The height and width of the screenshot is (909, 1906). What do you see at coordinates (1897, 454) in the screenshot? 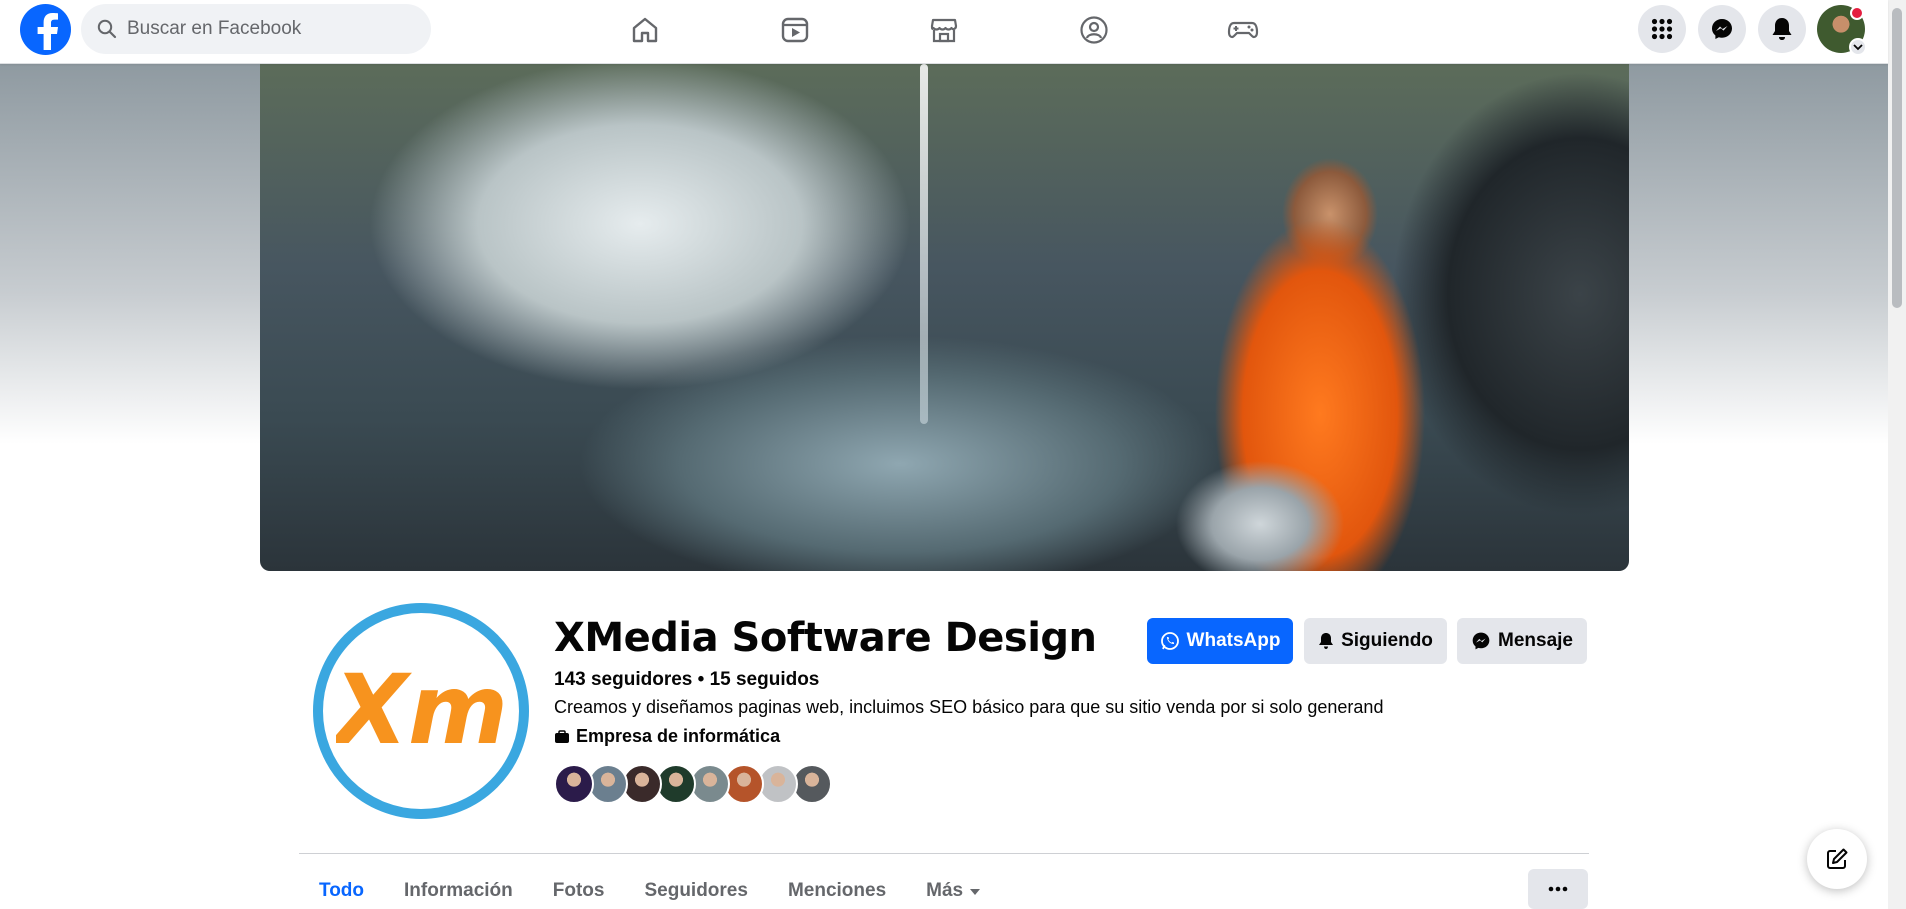
I see `page-scrollbar` at bounding box center [1897, 454].